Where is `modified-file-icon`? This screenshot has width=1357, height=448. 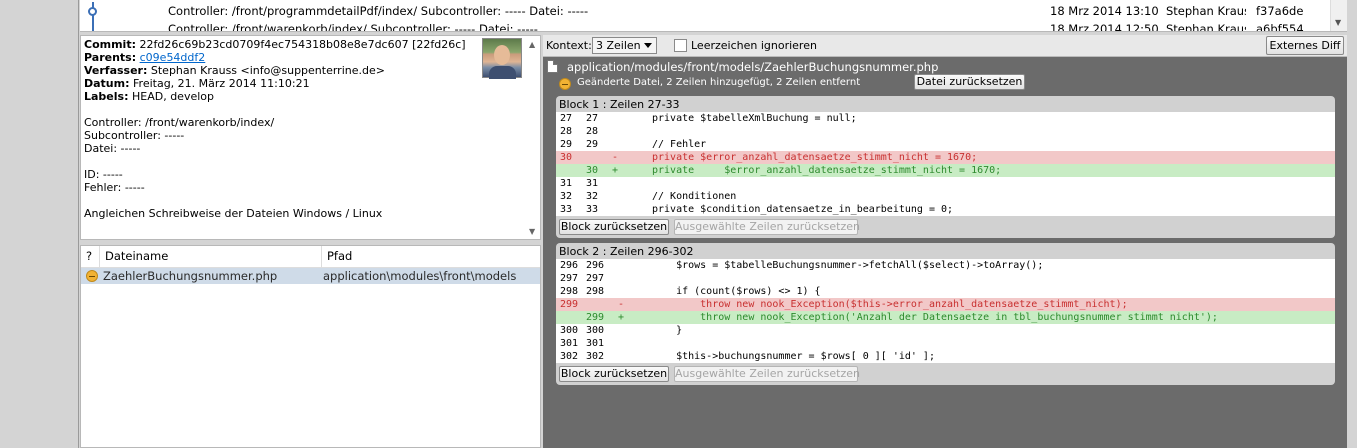 modified-file-icon is located at coordinates (565, 84).